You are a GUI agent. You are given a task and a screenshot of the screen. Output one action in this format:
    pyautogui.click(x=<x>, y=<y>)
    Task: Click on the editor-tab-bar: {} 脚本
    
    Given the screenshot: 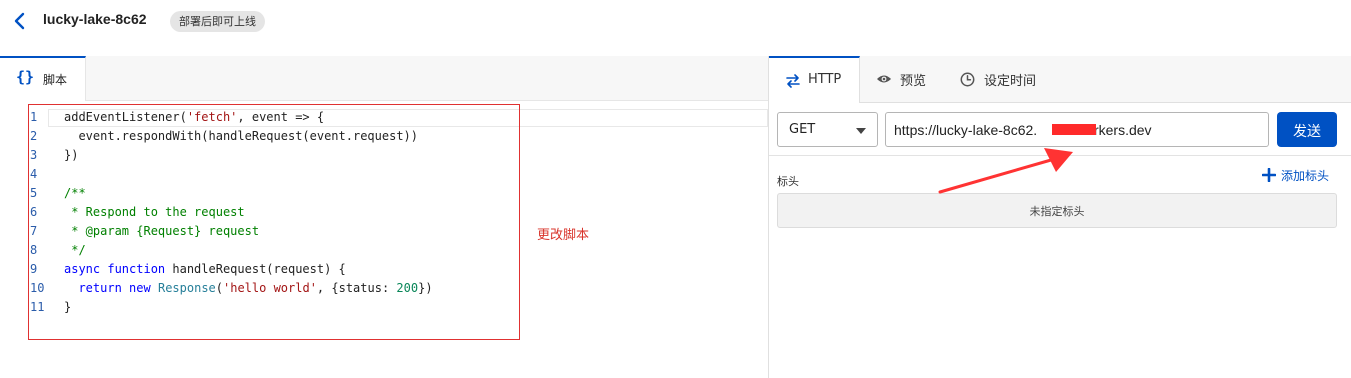 What is the action you would take?
    pyautogui.click(x=384, y=78)
    